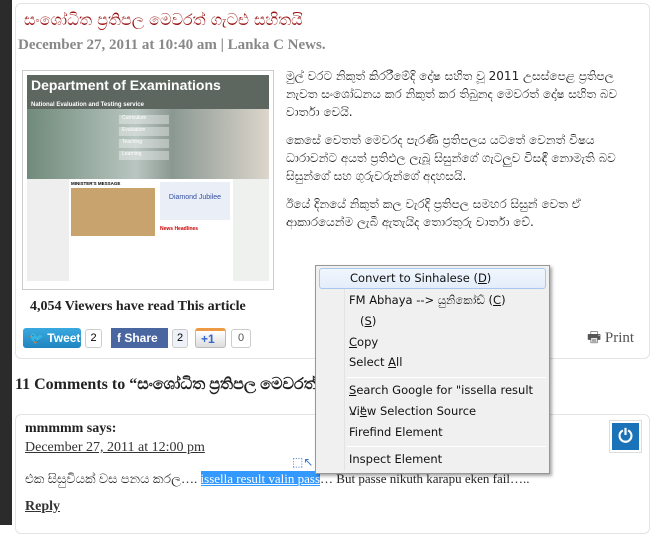 The height and width of the screenshot is (534, 663). I want to click on reply-link: Reply, so click(42, 507).